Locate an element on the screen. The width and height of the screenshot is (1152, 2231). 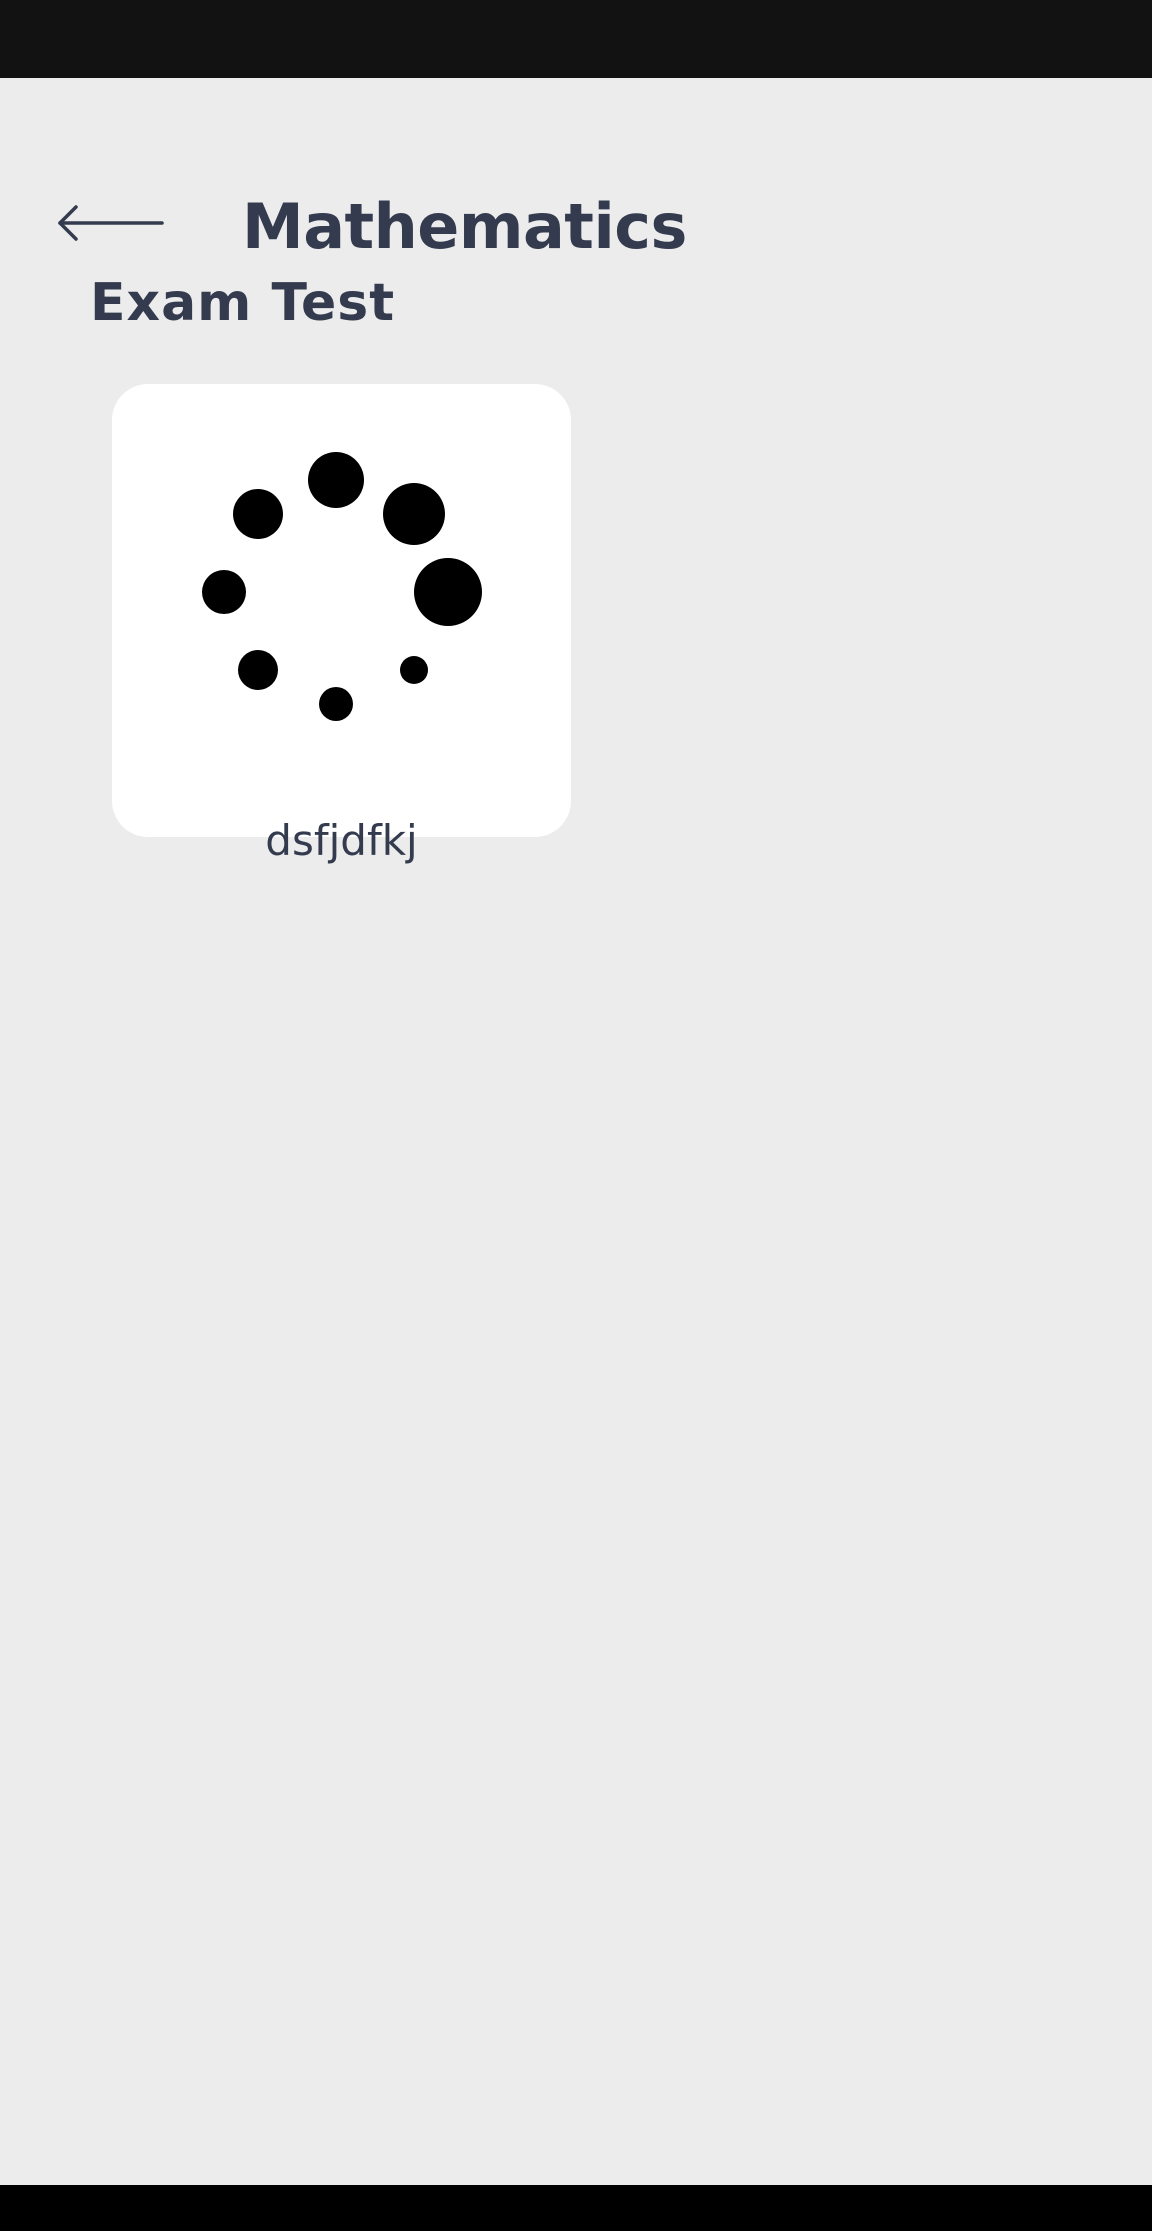
exam-card: dsfjdfkj is located at coordinates (341, 624).